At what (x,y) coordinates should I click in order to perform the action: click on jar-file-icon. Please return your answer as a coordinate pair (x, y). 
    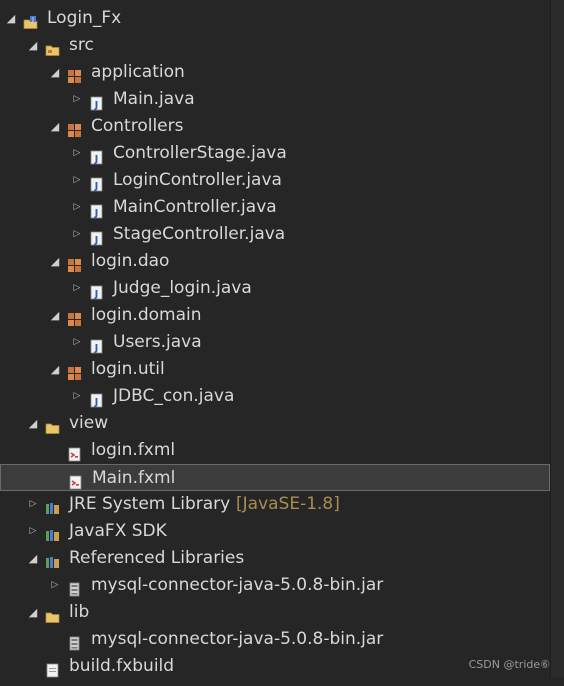
    Looking at the image, I should click on (74, 639).